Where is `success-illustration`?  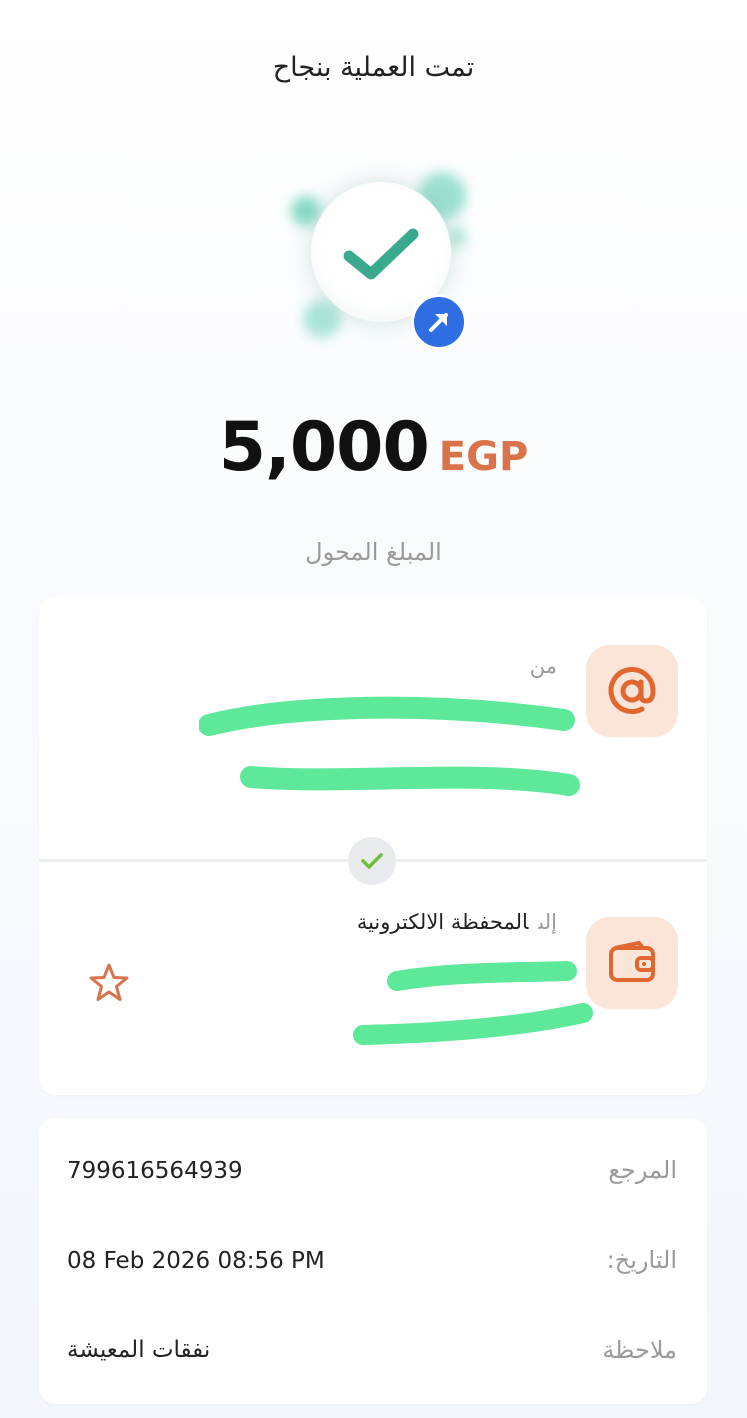 success-illustration is located at coordinates (378, 265).